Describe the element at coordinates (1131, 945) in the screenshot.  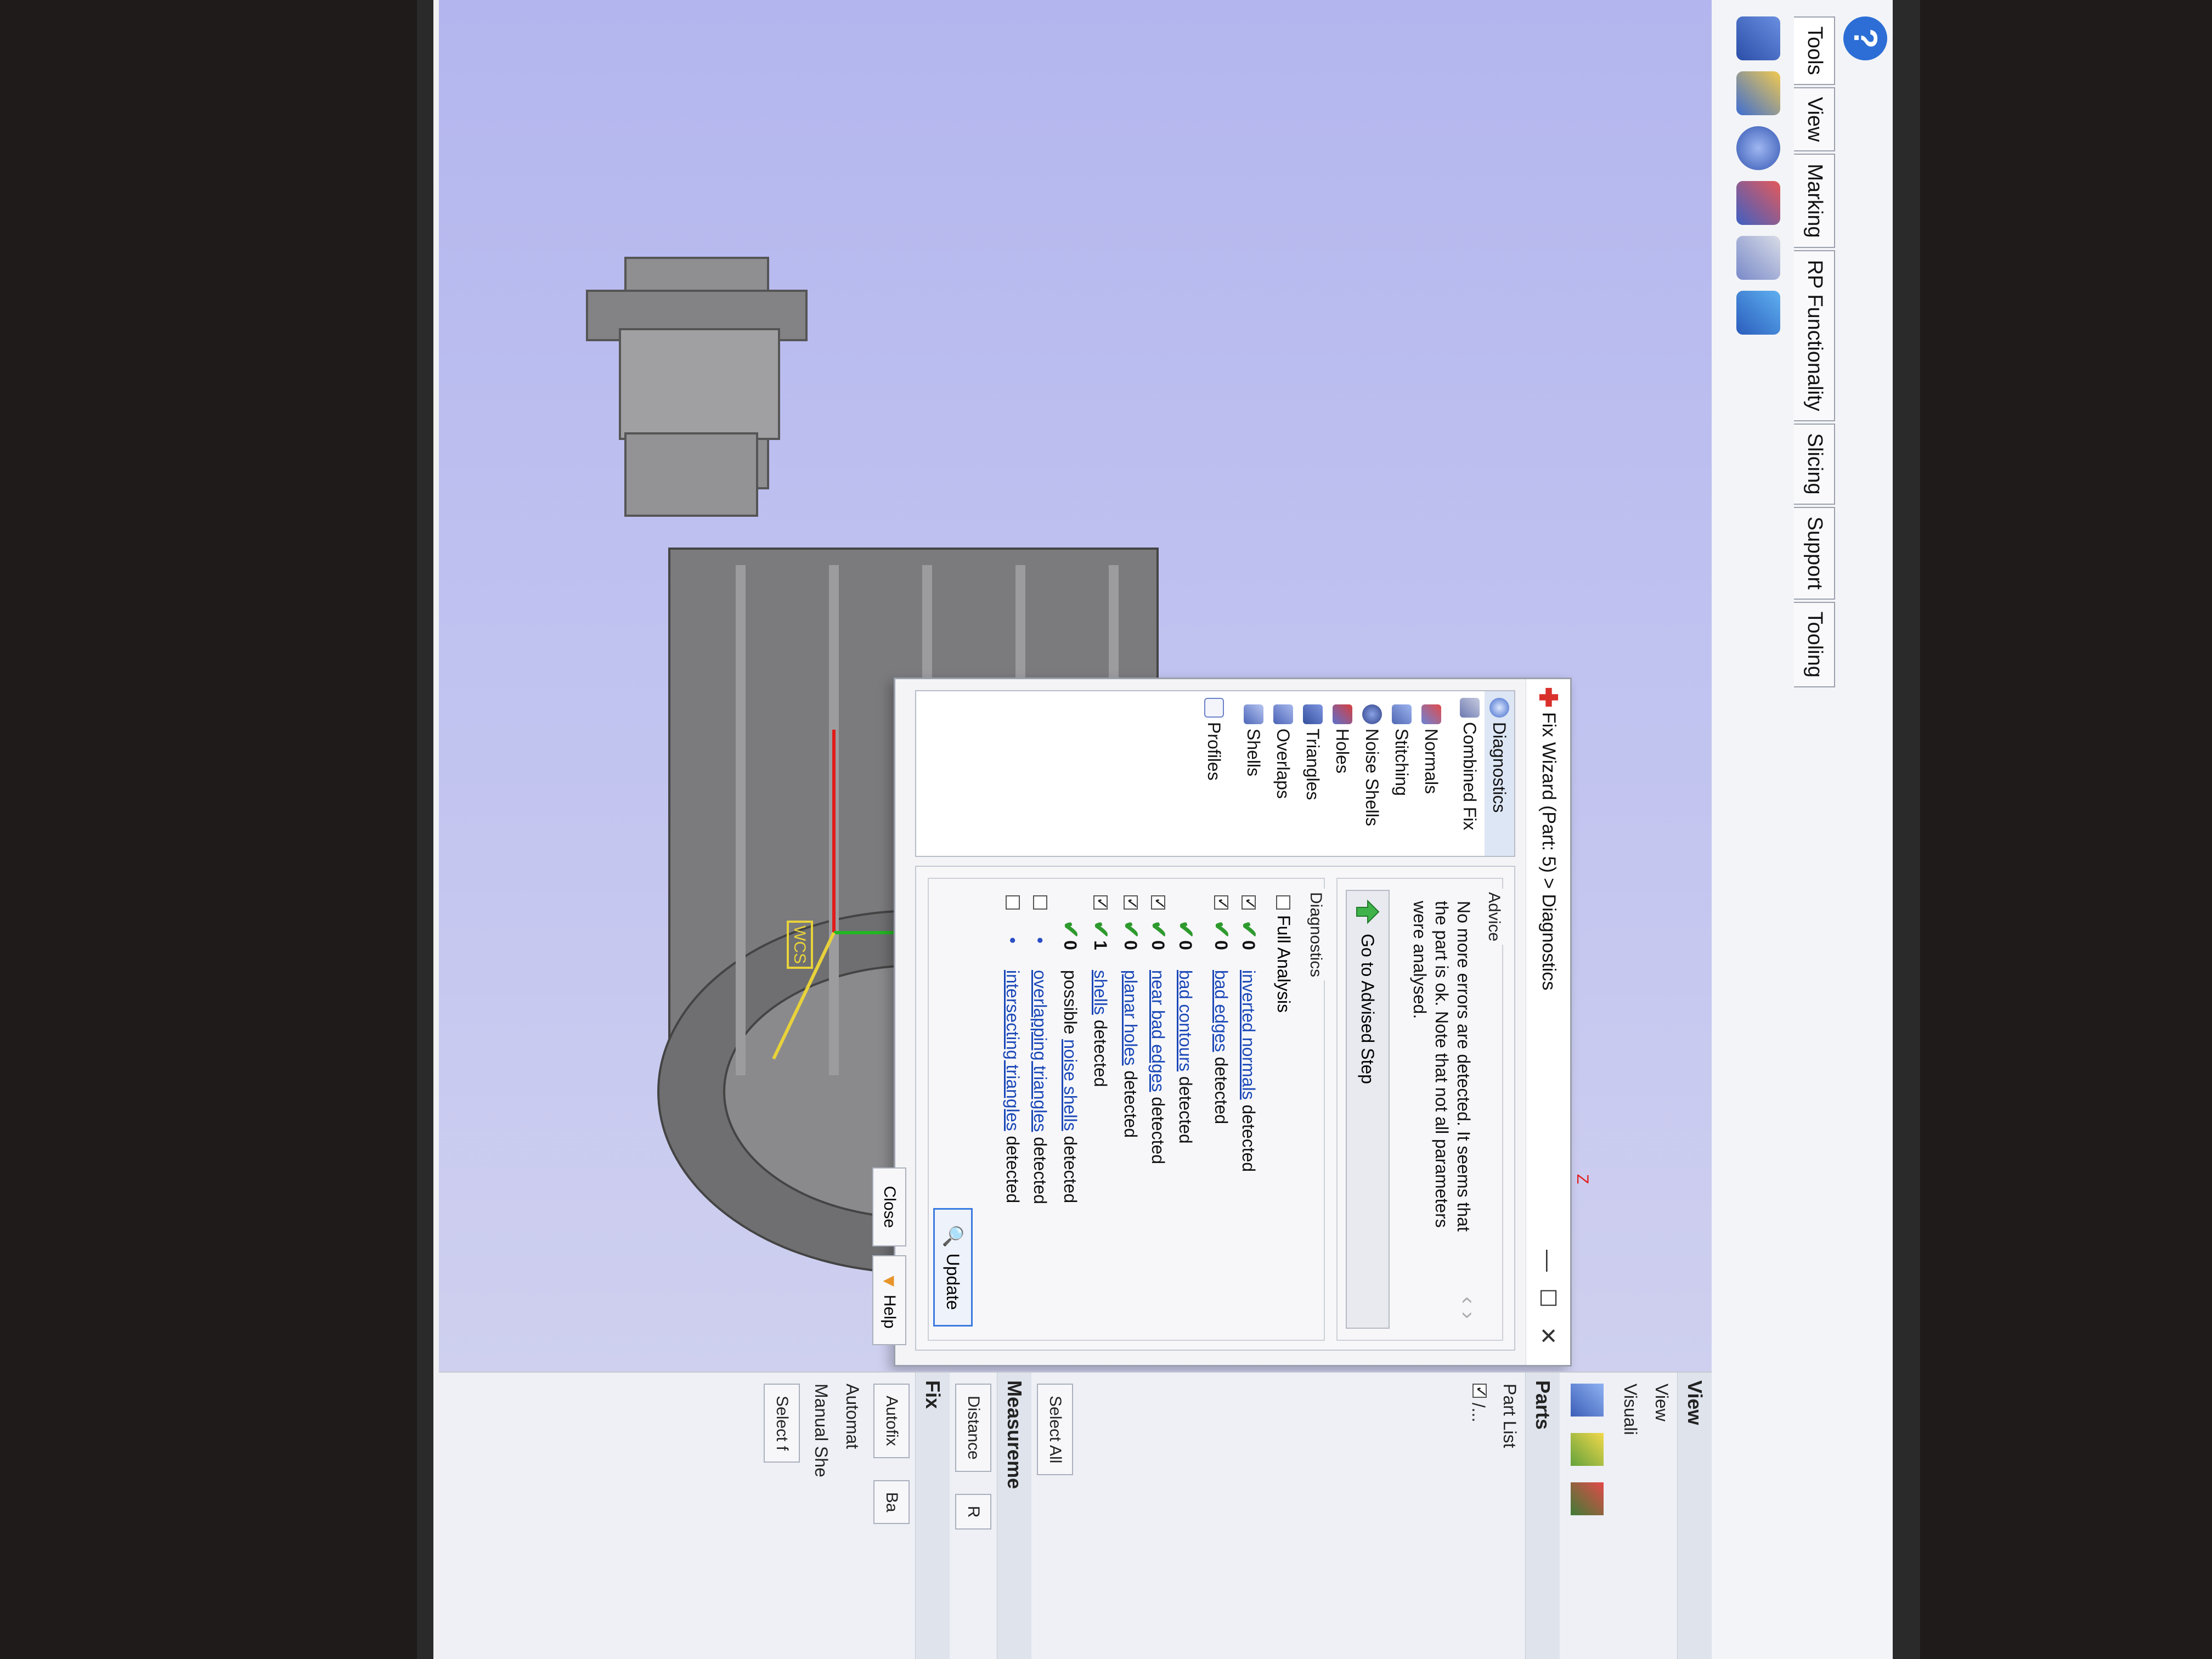
I see `diag-count: 0` at that location.